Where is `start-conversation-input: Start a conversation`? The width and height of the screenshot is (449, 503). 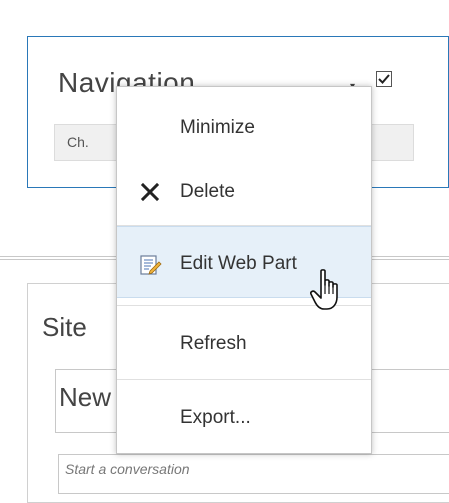 start-conversation-input: Start a conversation is located at coordinates (253, 474).